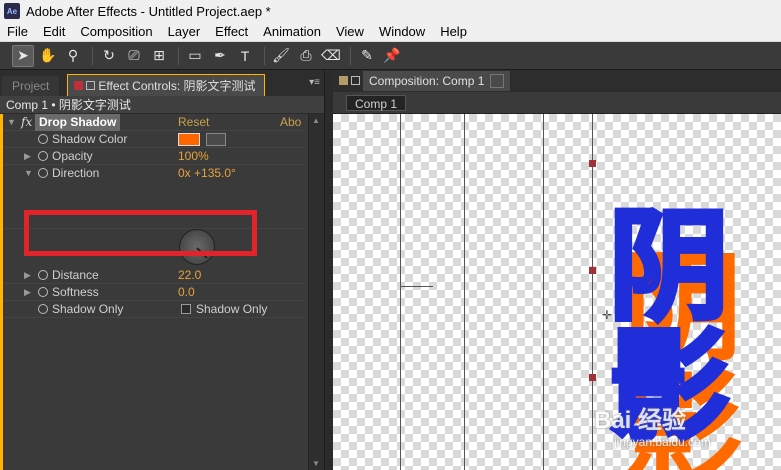 The width and height of the screenshot is (781, 470). I want to click on menu-composition: Composition, so click(116, 32).